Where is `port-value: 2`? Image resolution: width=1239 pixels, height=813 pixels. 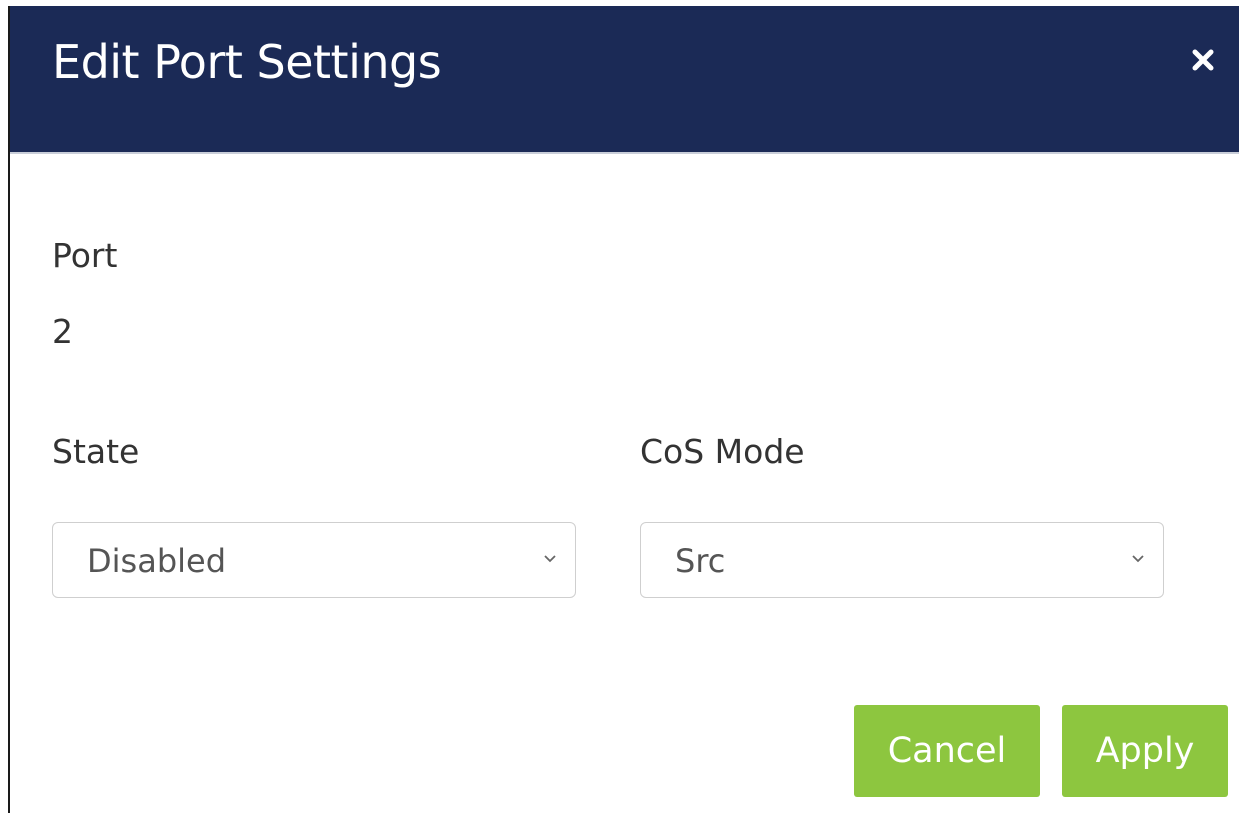
port-value: 2 is located at coordinates (62, 331).